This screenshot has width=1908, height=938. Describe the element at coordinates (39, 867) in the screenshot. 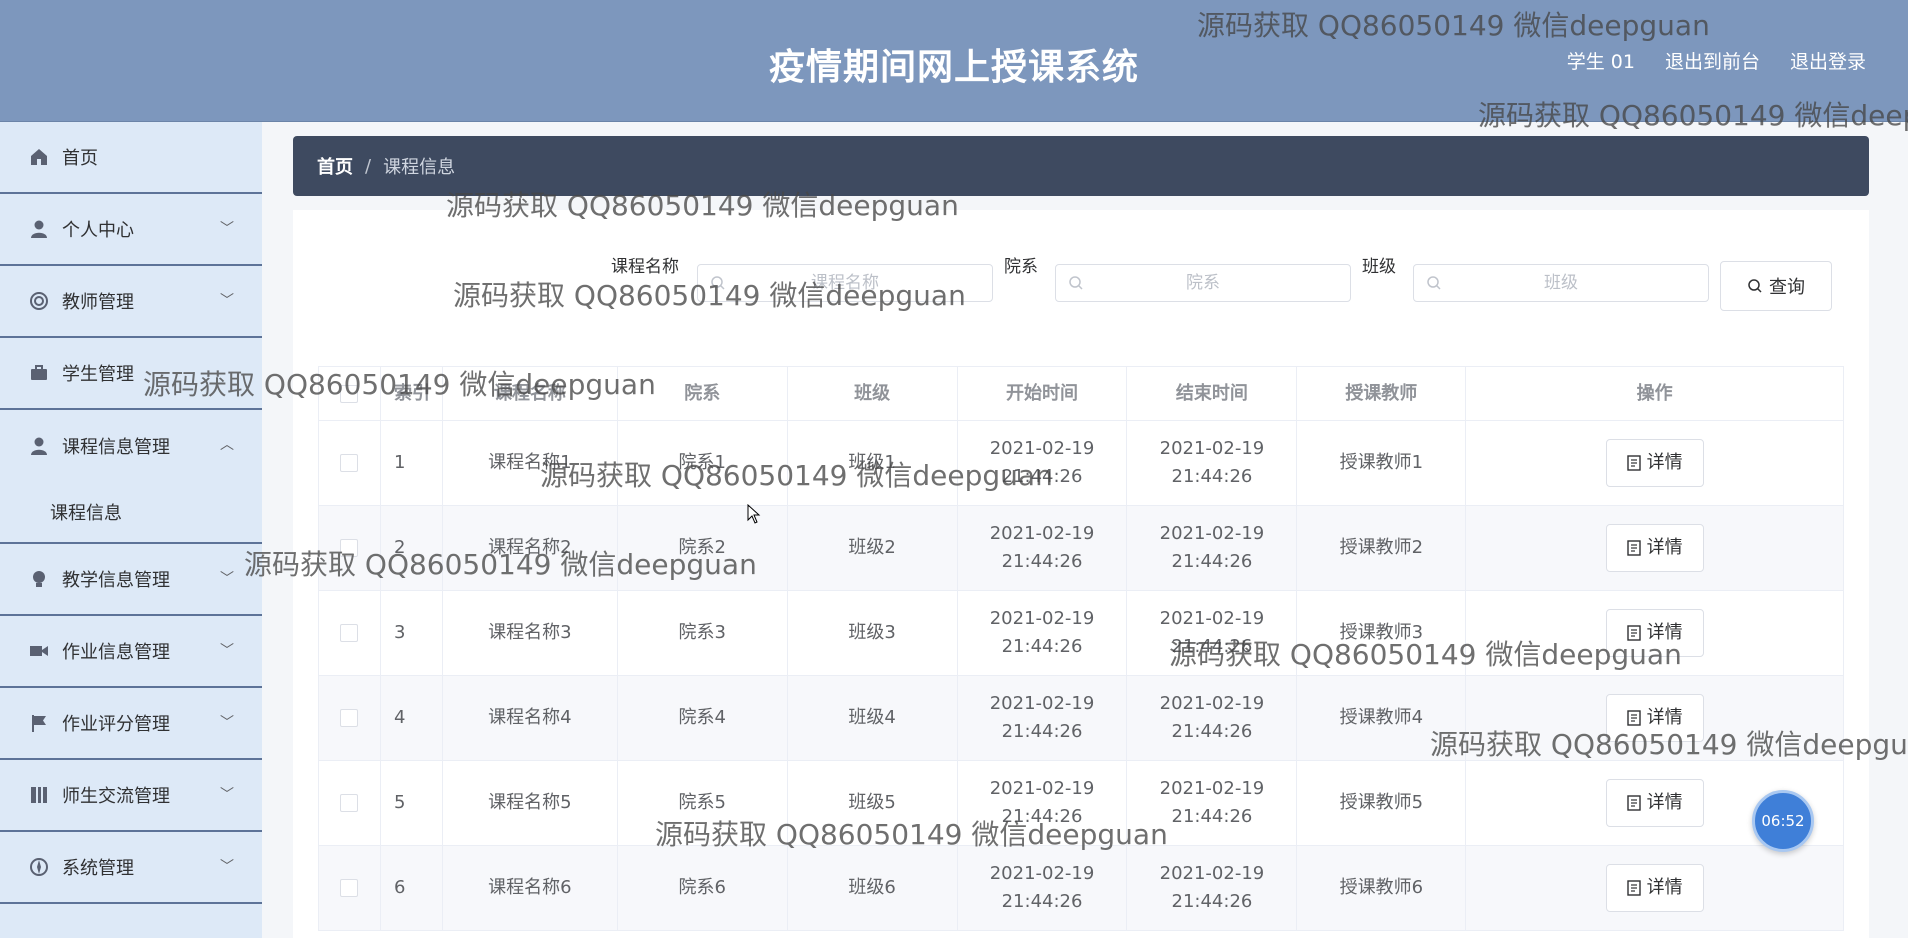

I see `compass-icon` at that location.